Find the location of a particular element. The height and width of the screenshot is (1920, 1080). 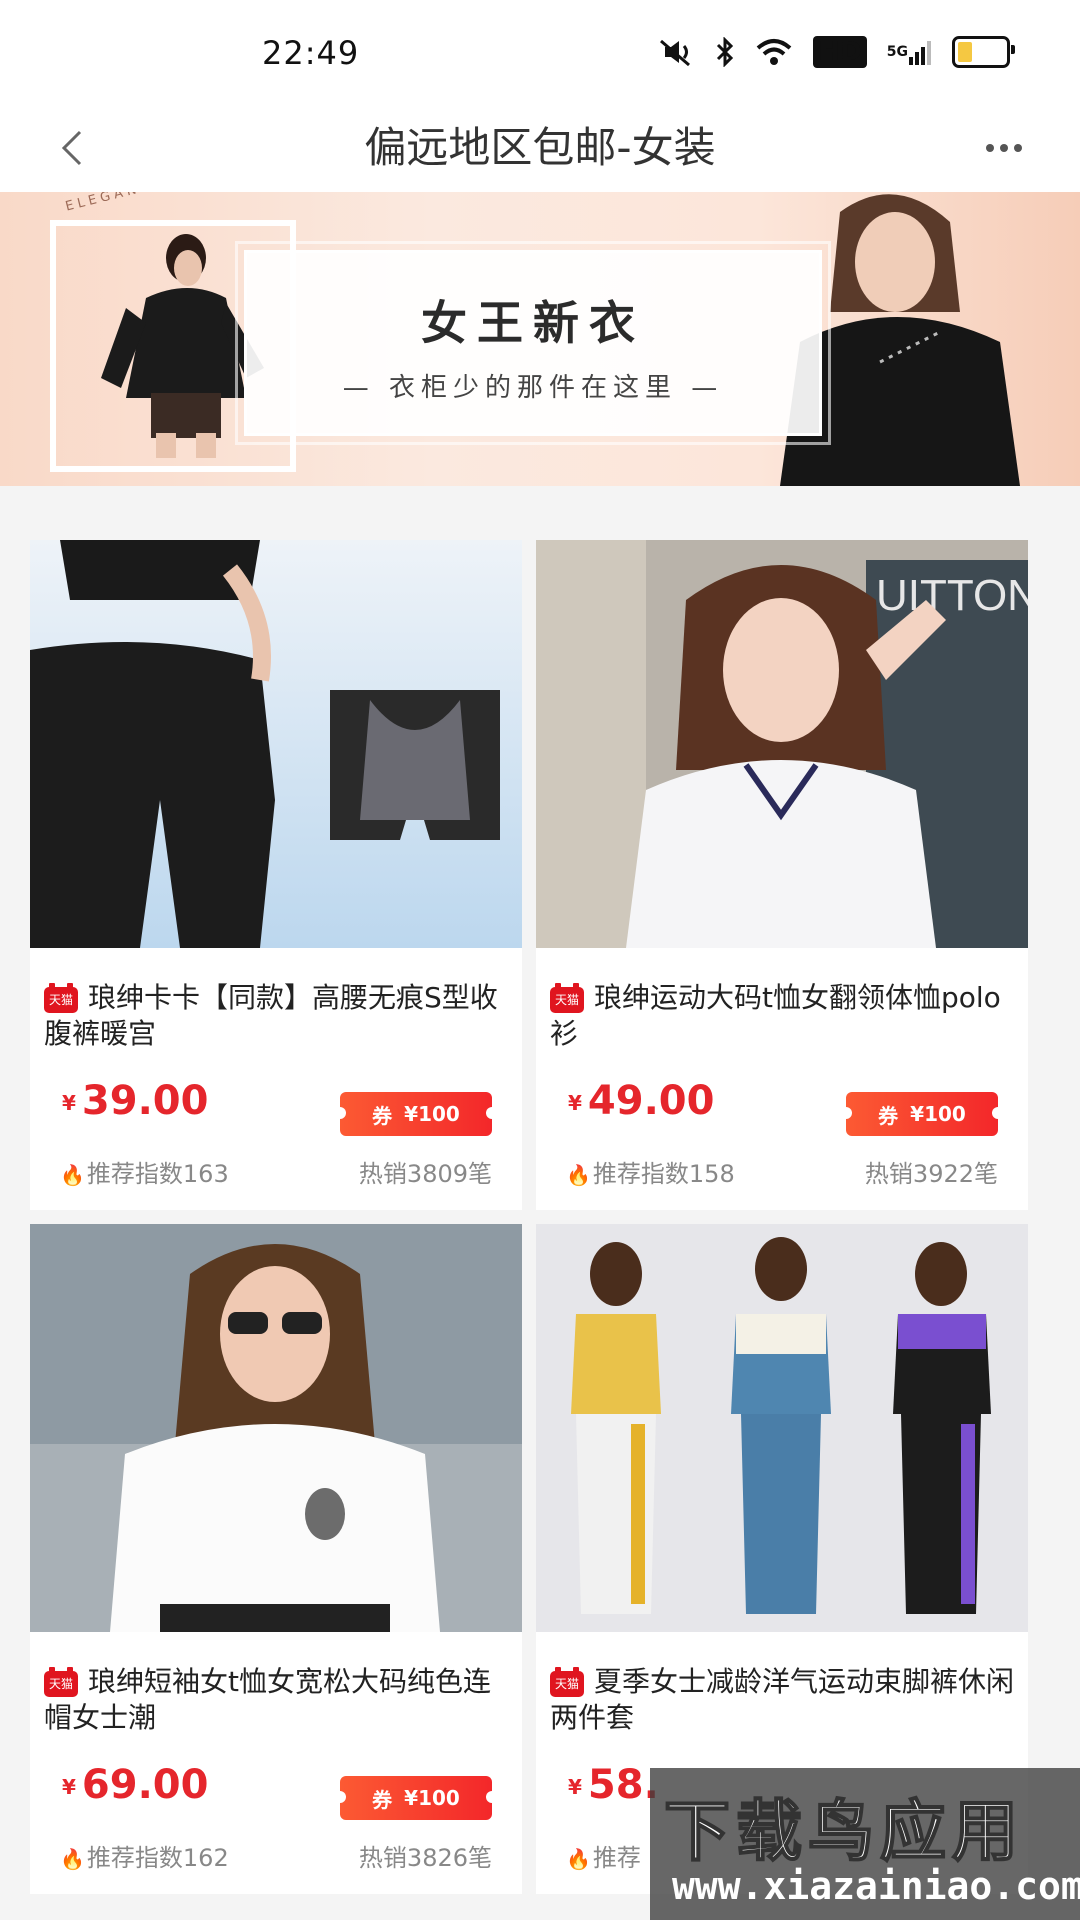

banner-model-left-image is located at coordinates (182, 346).